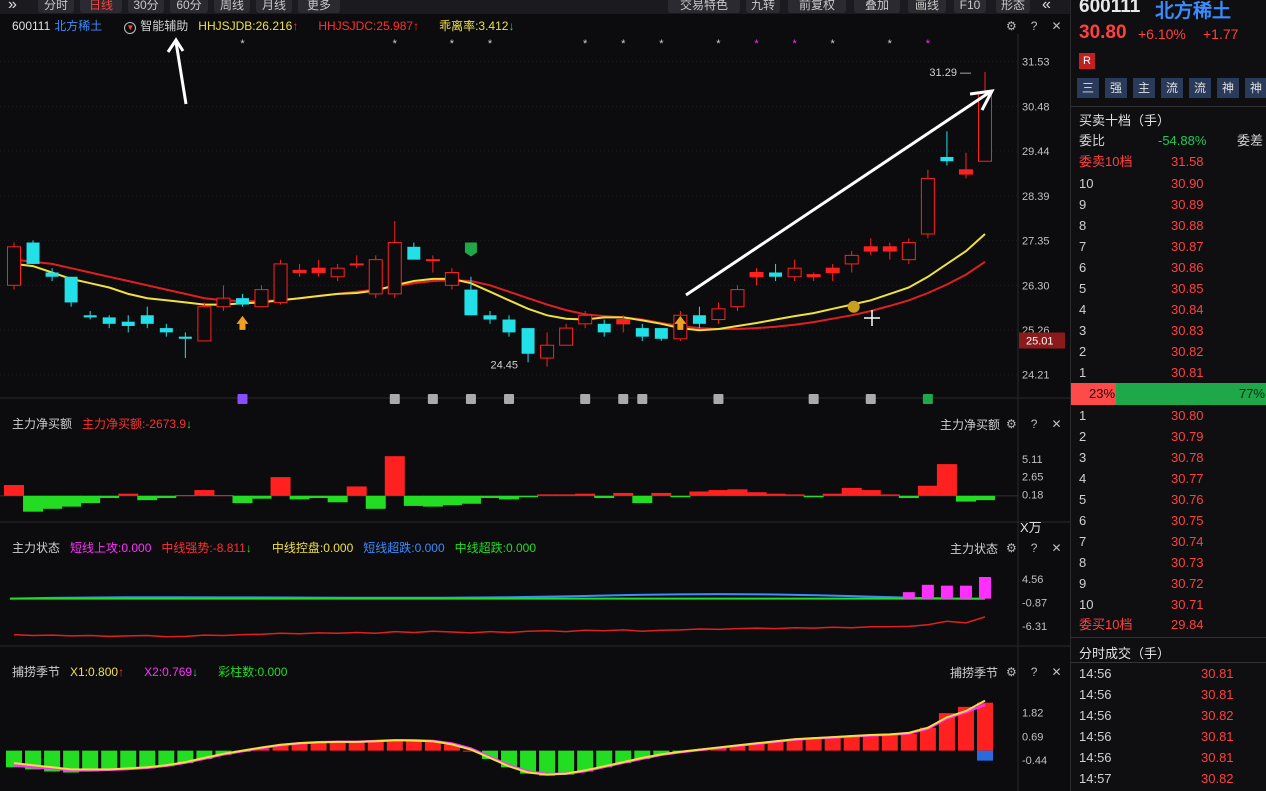 Image resolution: width=1266 pixels, height=791 pixels. Describe the element at coordinates (101, 6) in the screenshot. I see `tab-1: 日线` at that location.